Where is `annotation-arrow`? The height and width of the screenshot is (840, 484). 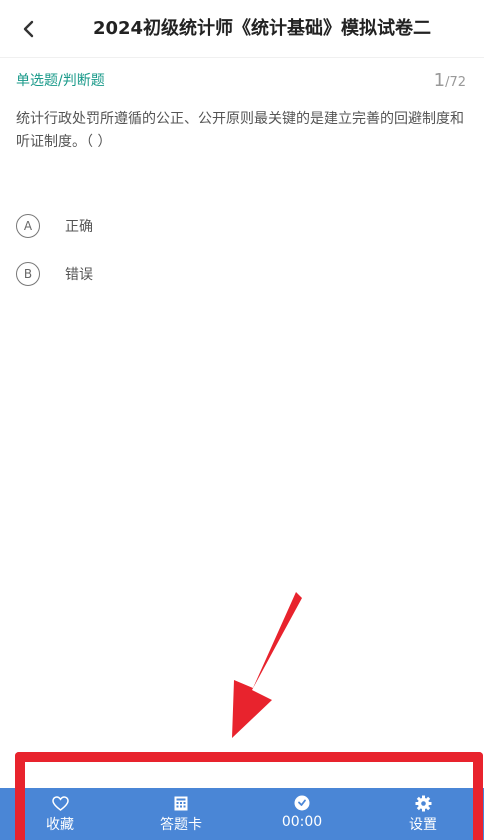 annotation-arrow is located at coordinates (267, 665).